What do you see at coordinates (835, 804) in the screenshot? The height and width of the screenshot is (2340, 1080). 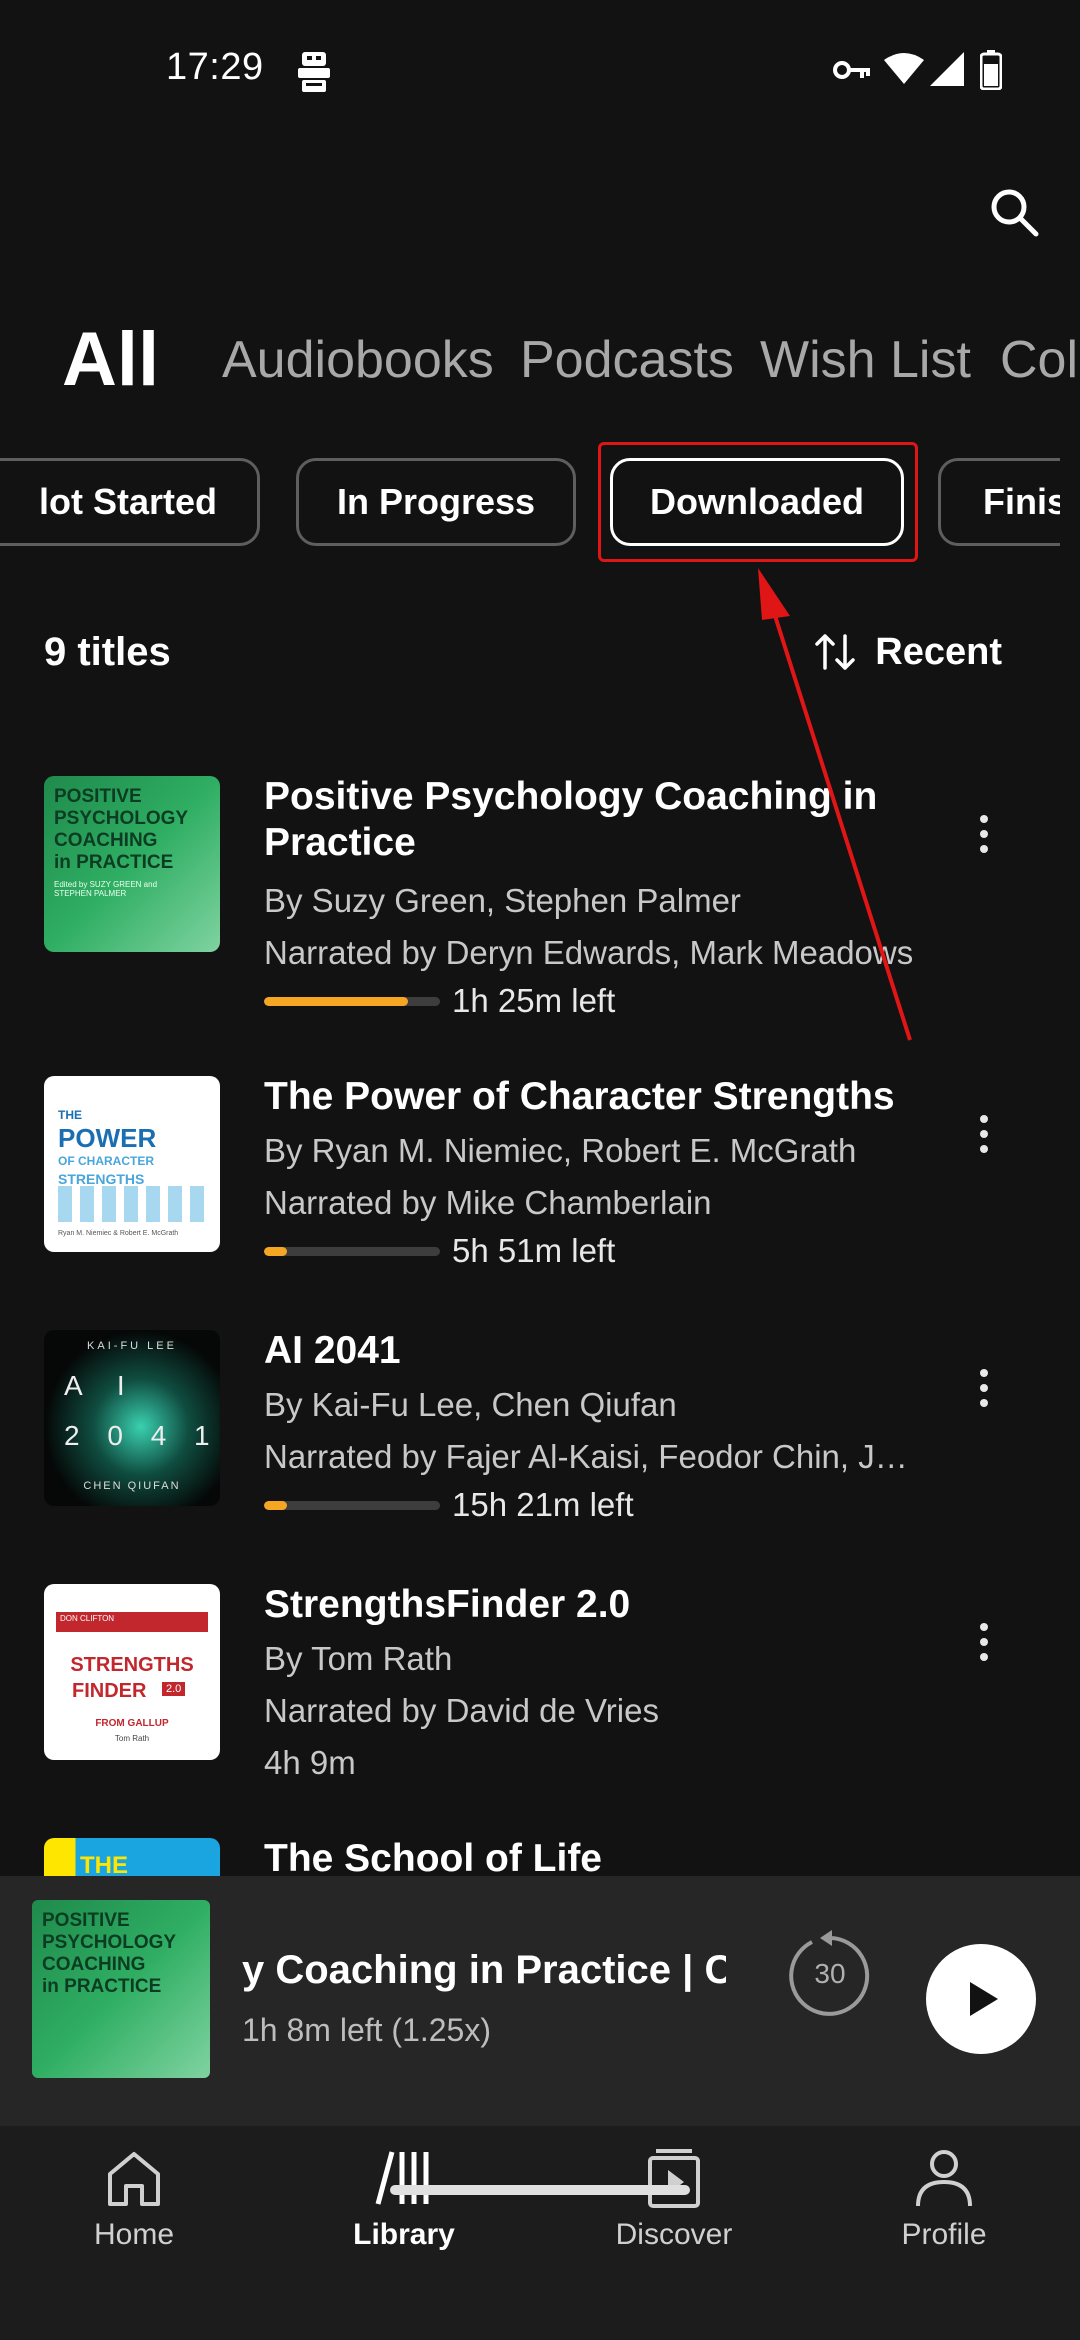 I see `annotation-arrow` at bounding box center [835, 804].